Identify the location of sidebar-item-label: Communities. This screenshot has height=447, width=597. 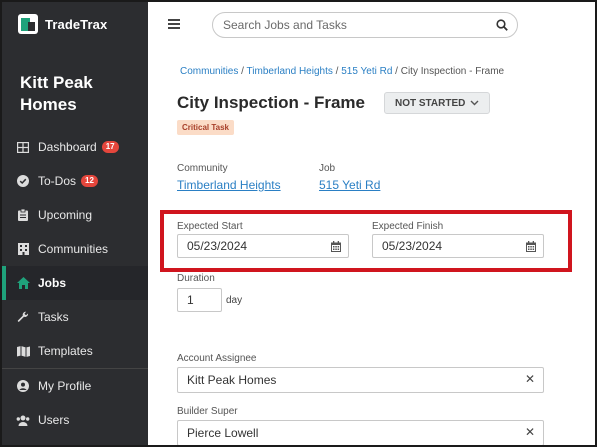
(73, 249).